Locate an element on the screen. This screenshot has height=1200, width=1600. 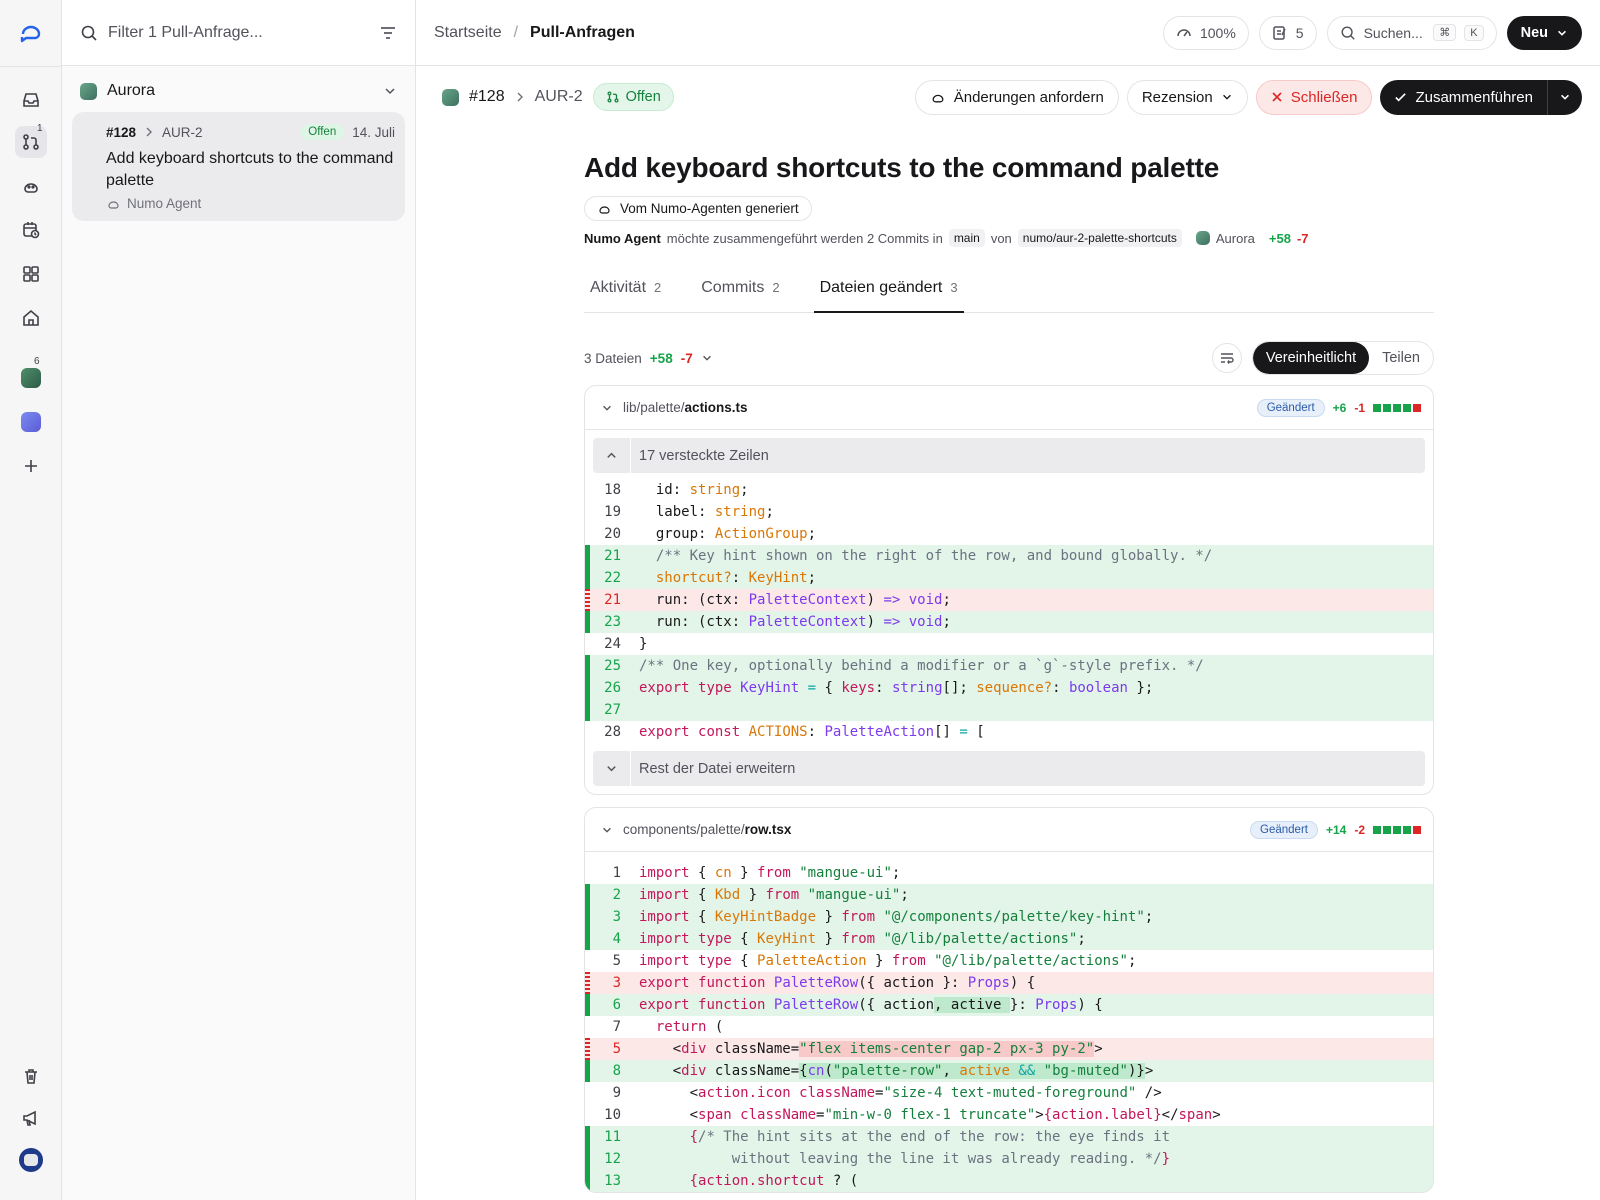
home-icon is located at coordinates (31, 318).